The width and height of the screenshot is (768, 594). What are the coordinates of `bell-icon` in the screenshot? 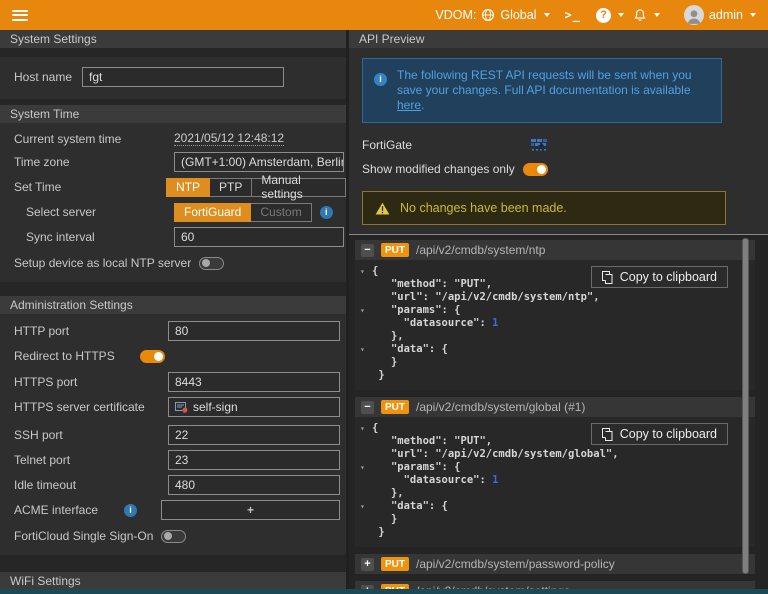 It's located at (640, 15).